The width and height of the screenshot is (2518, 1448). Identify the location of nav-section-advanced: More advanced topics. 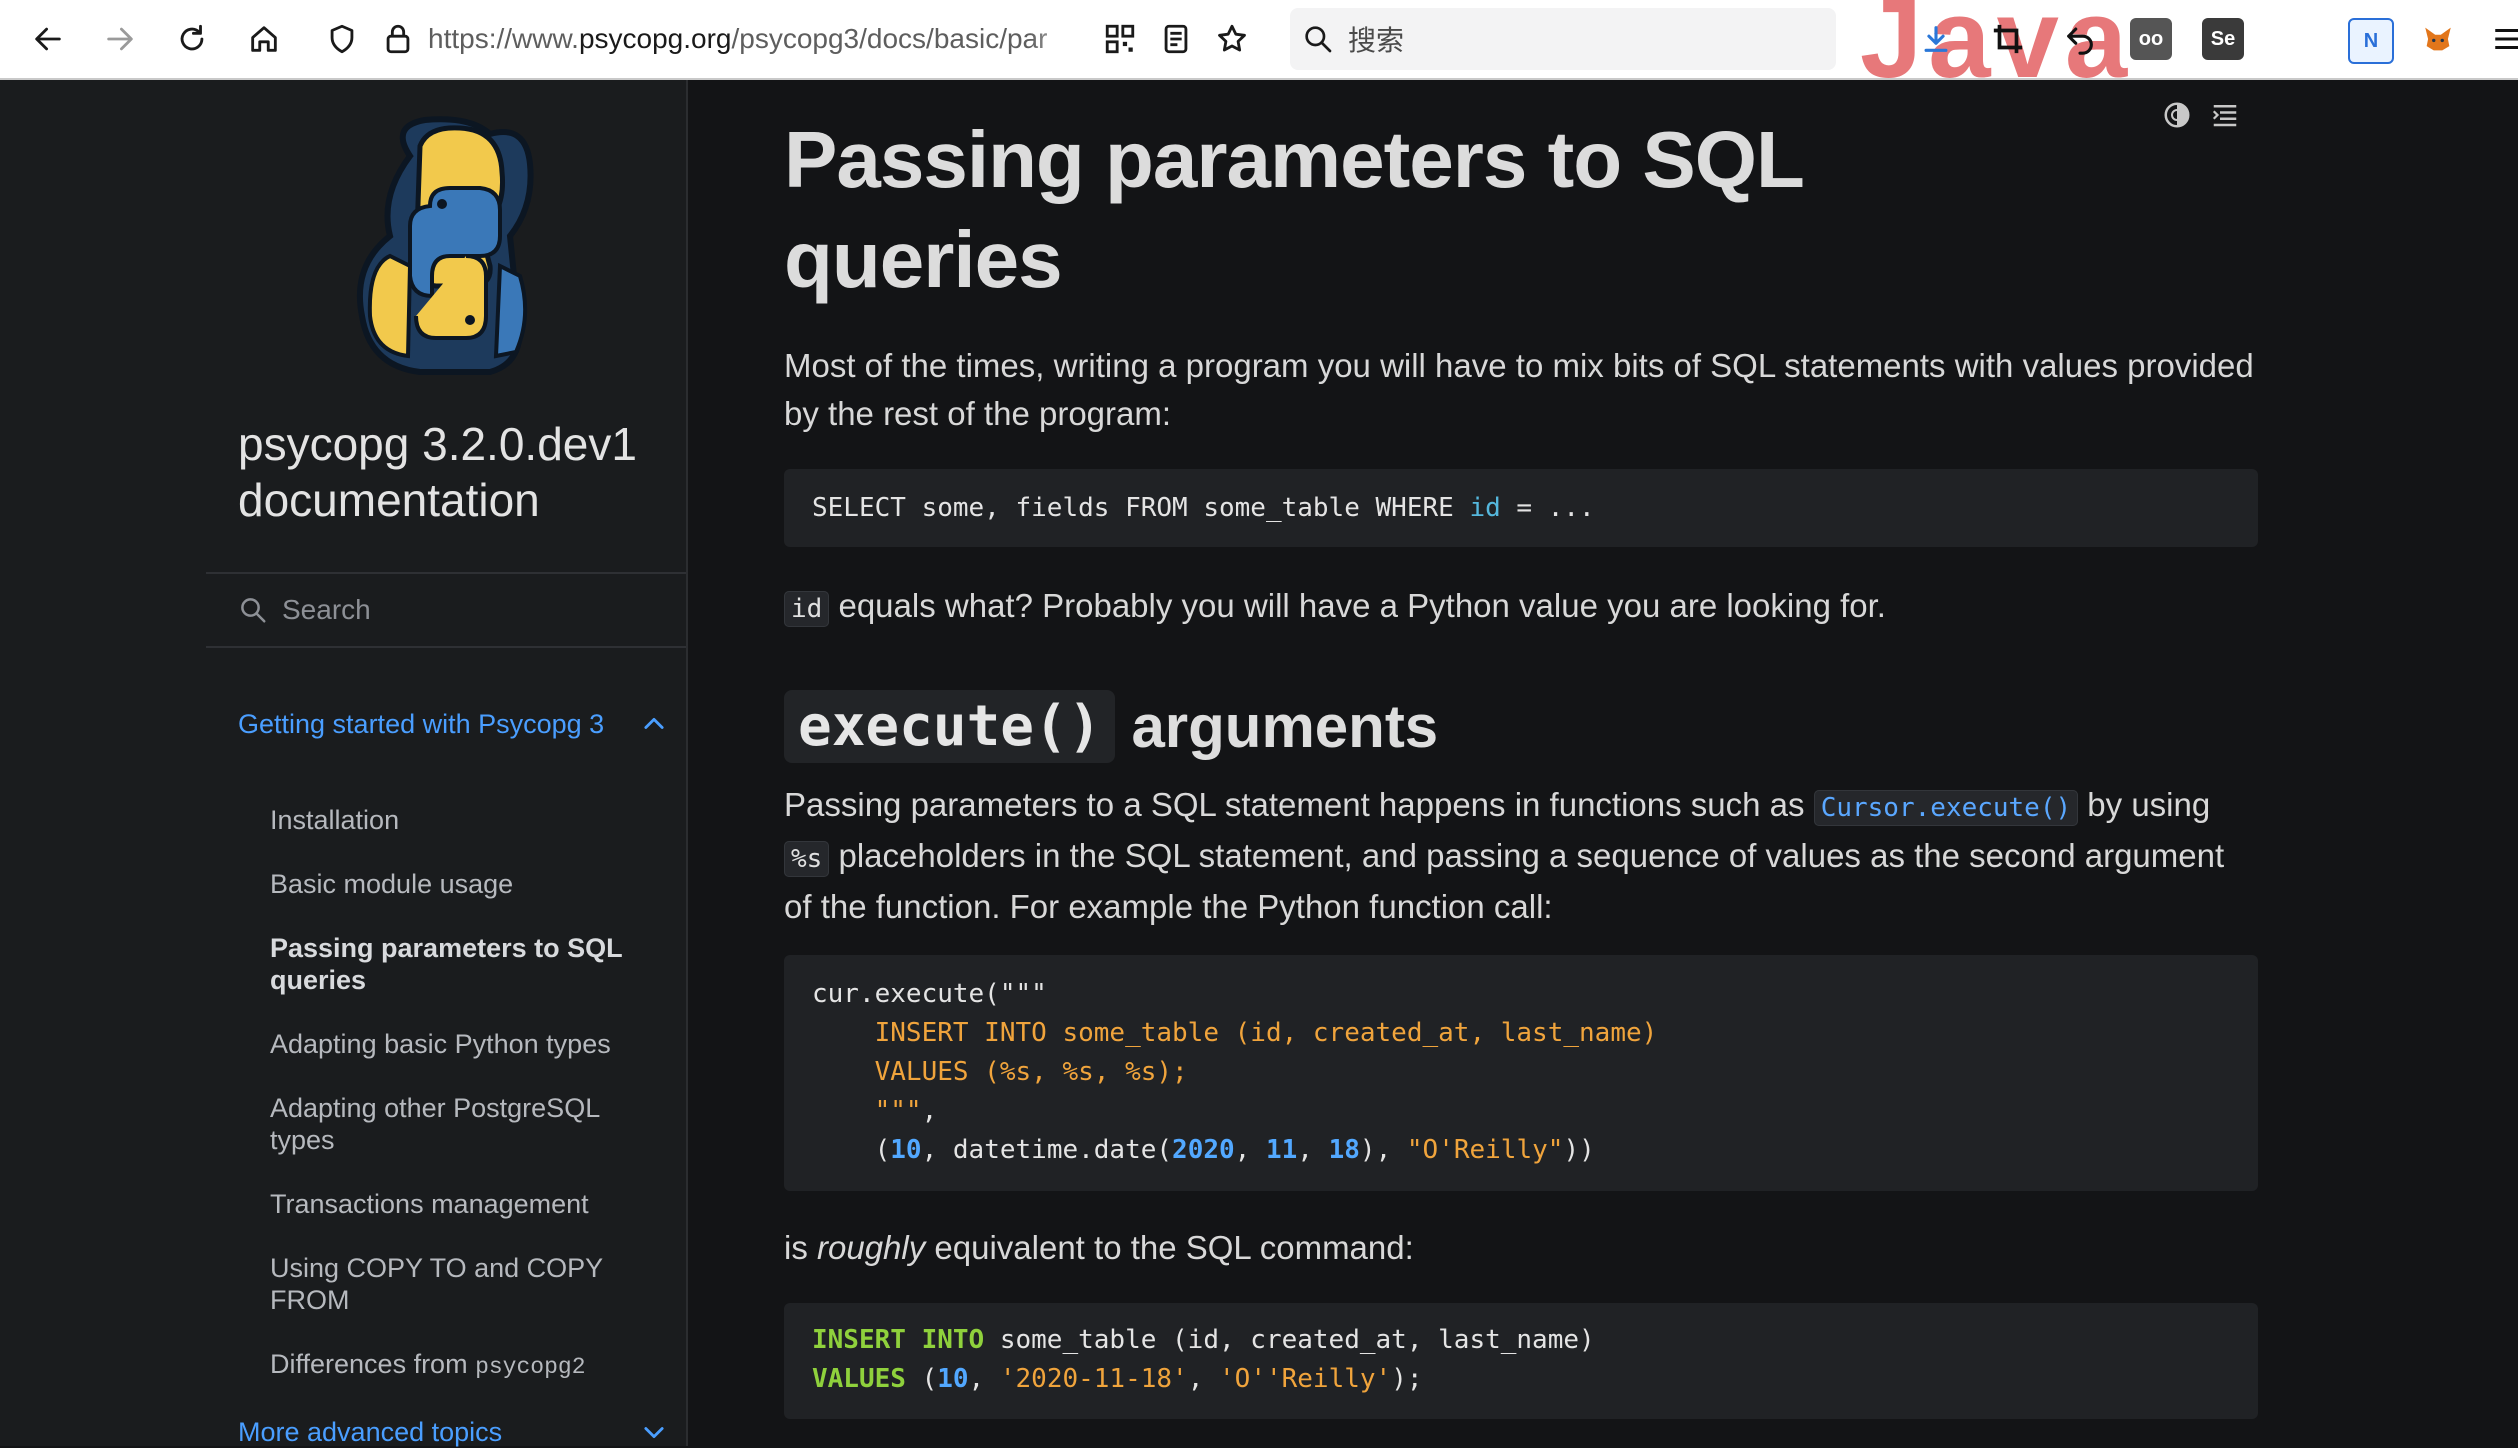
(428, 1432).